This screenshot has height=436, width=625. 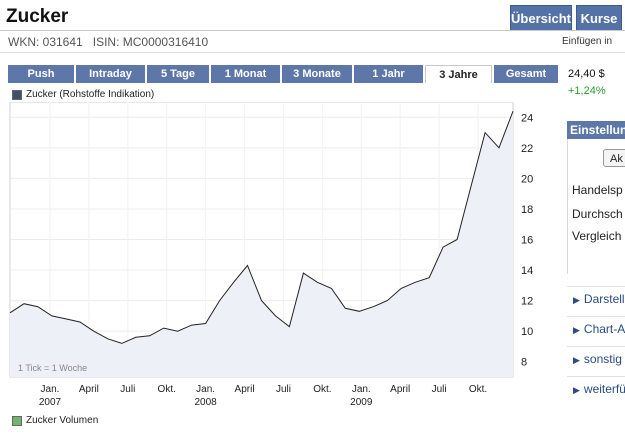 What do you see at coordinates (527, 149) in the screenshot?
I see `y-tick-label: 22` at bounding box center [527, 149].